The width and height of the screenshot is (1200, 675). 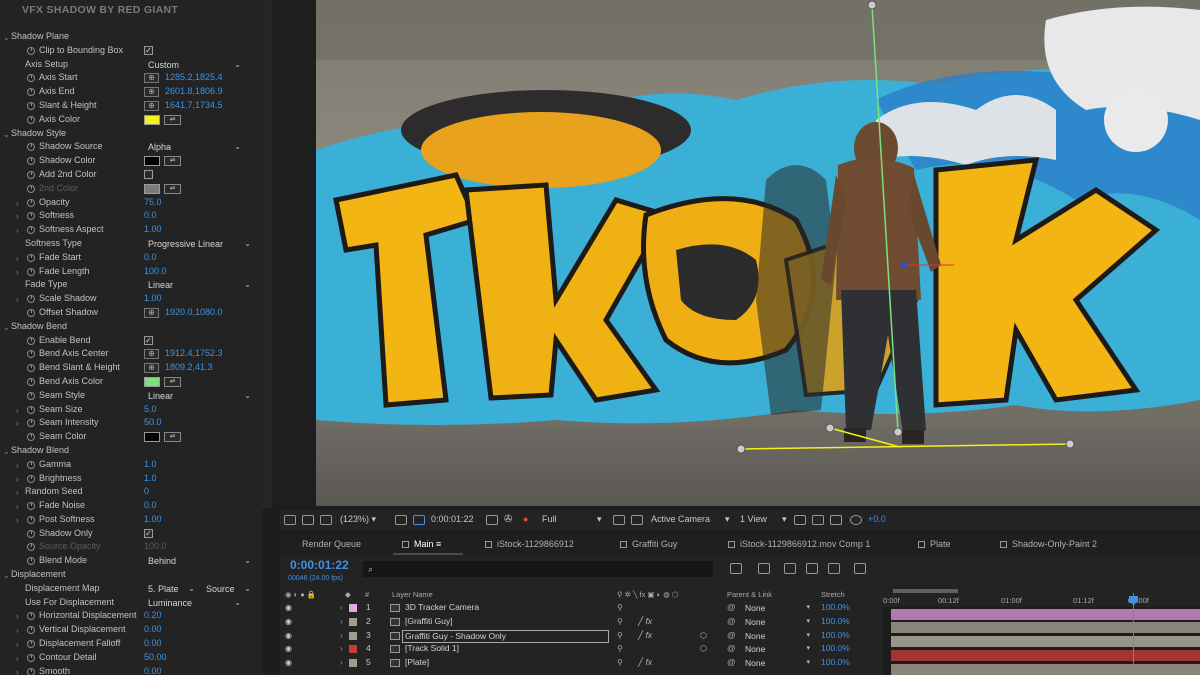 What do you see at coordinates (199, 561) in the screenshot?
I see `property-dropdown: Behind ⌄` at bounding box center [199, 561].